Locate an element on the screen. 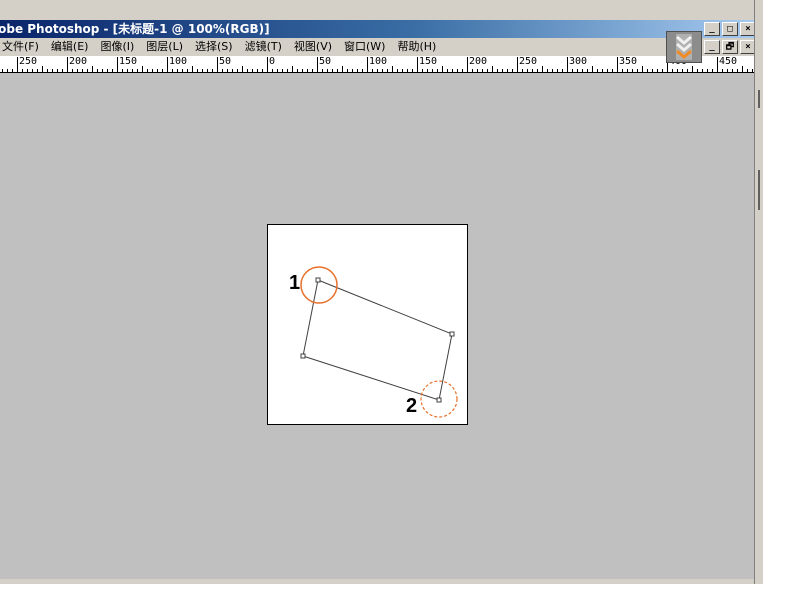 This screenshot has width=800, height=600. minimize-button: _ is located at coordinates (712, 29).